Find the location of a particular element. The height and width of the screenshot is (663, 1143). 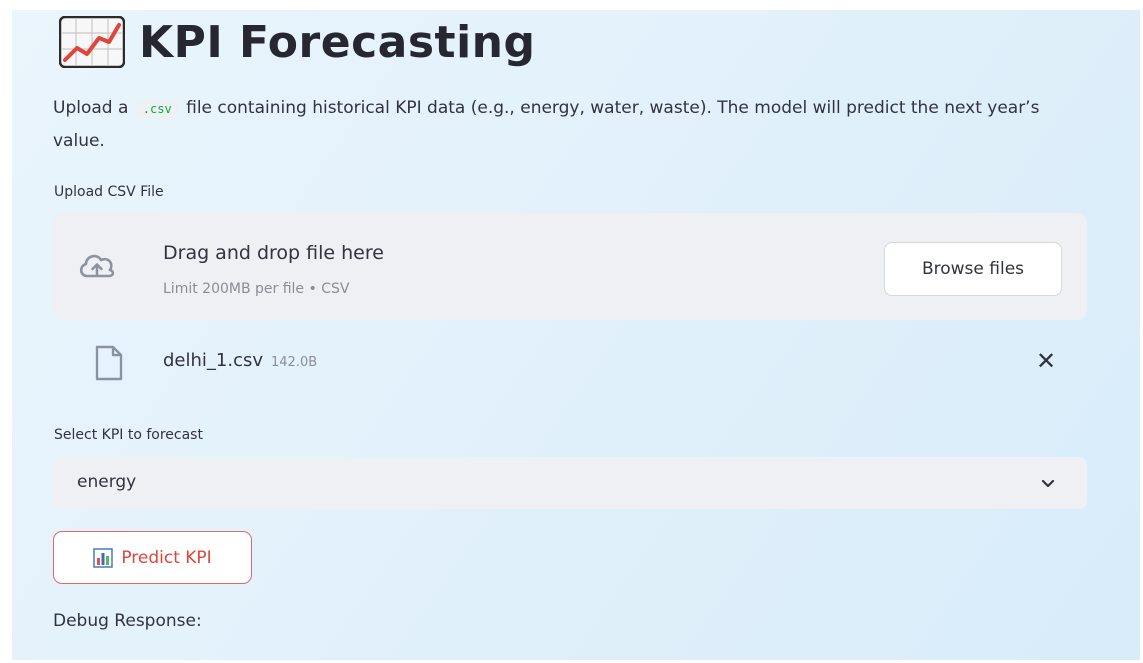

chart-increasing-icon is located at coordinates (92, 42).